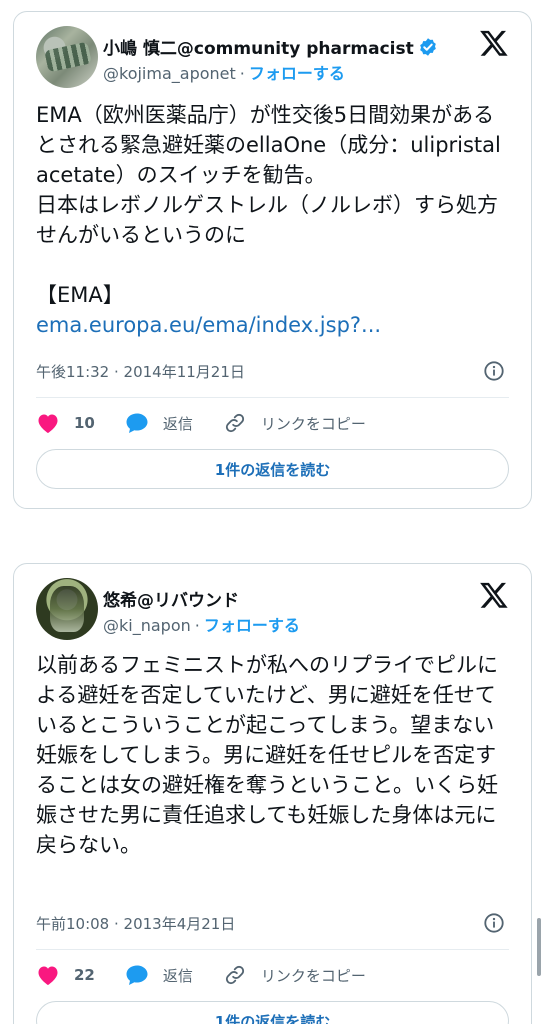  What do you see at coordinates (169, 73) in the screenshot?
I see `handle: @kojima_aponet` at bounding box center [169, 73].